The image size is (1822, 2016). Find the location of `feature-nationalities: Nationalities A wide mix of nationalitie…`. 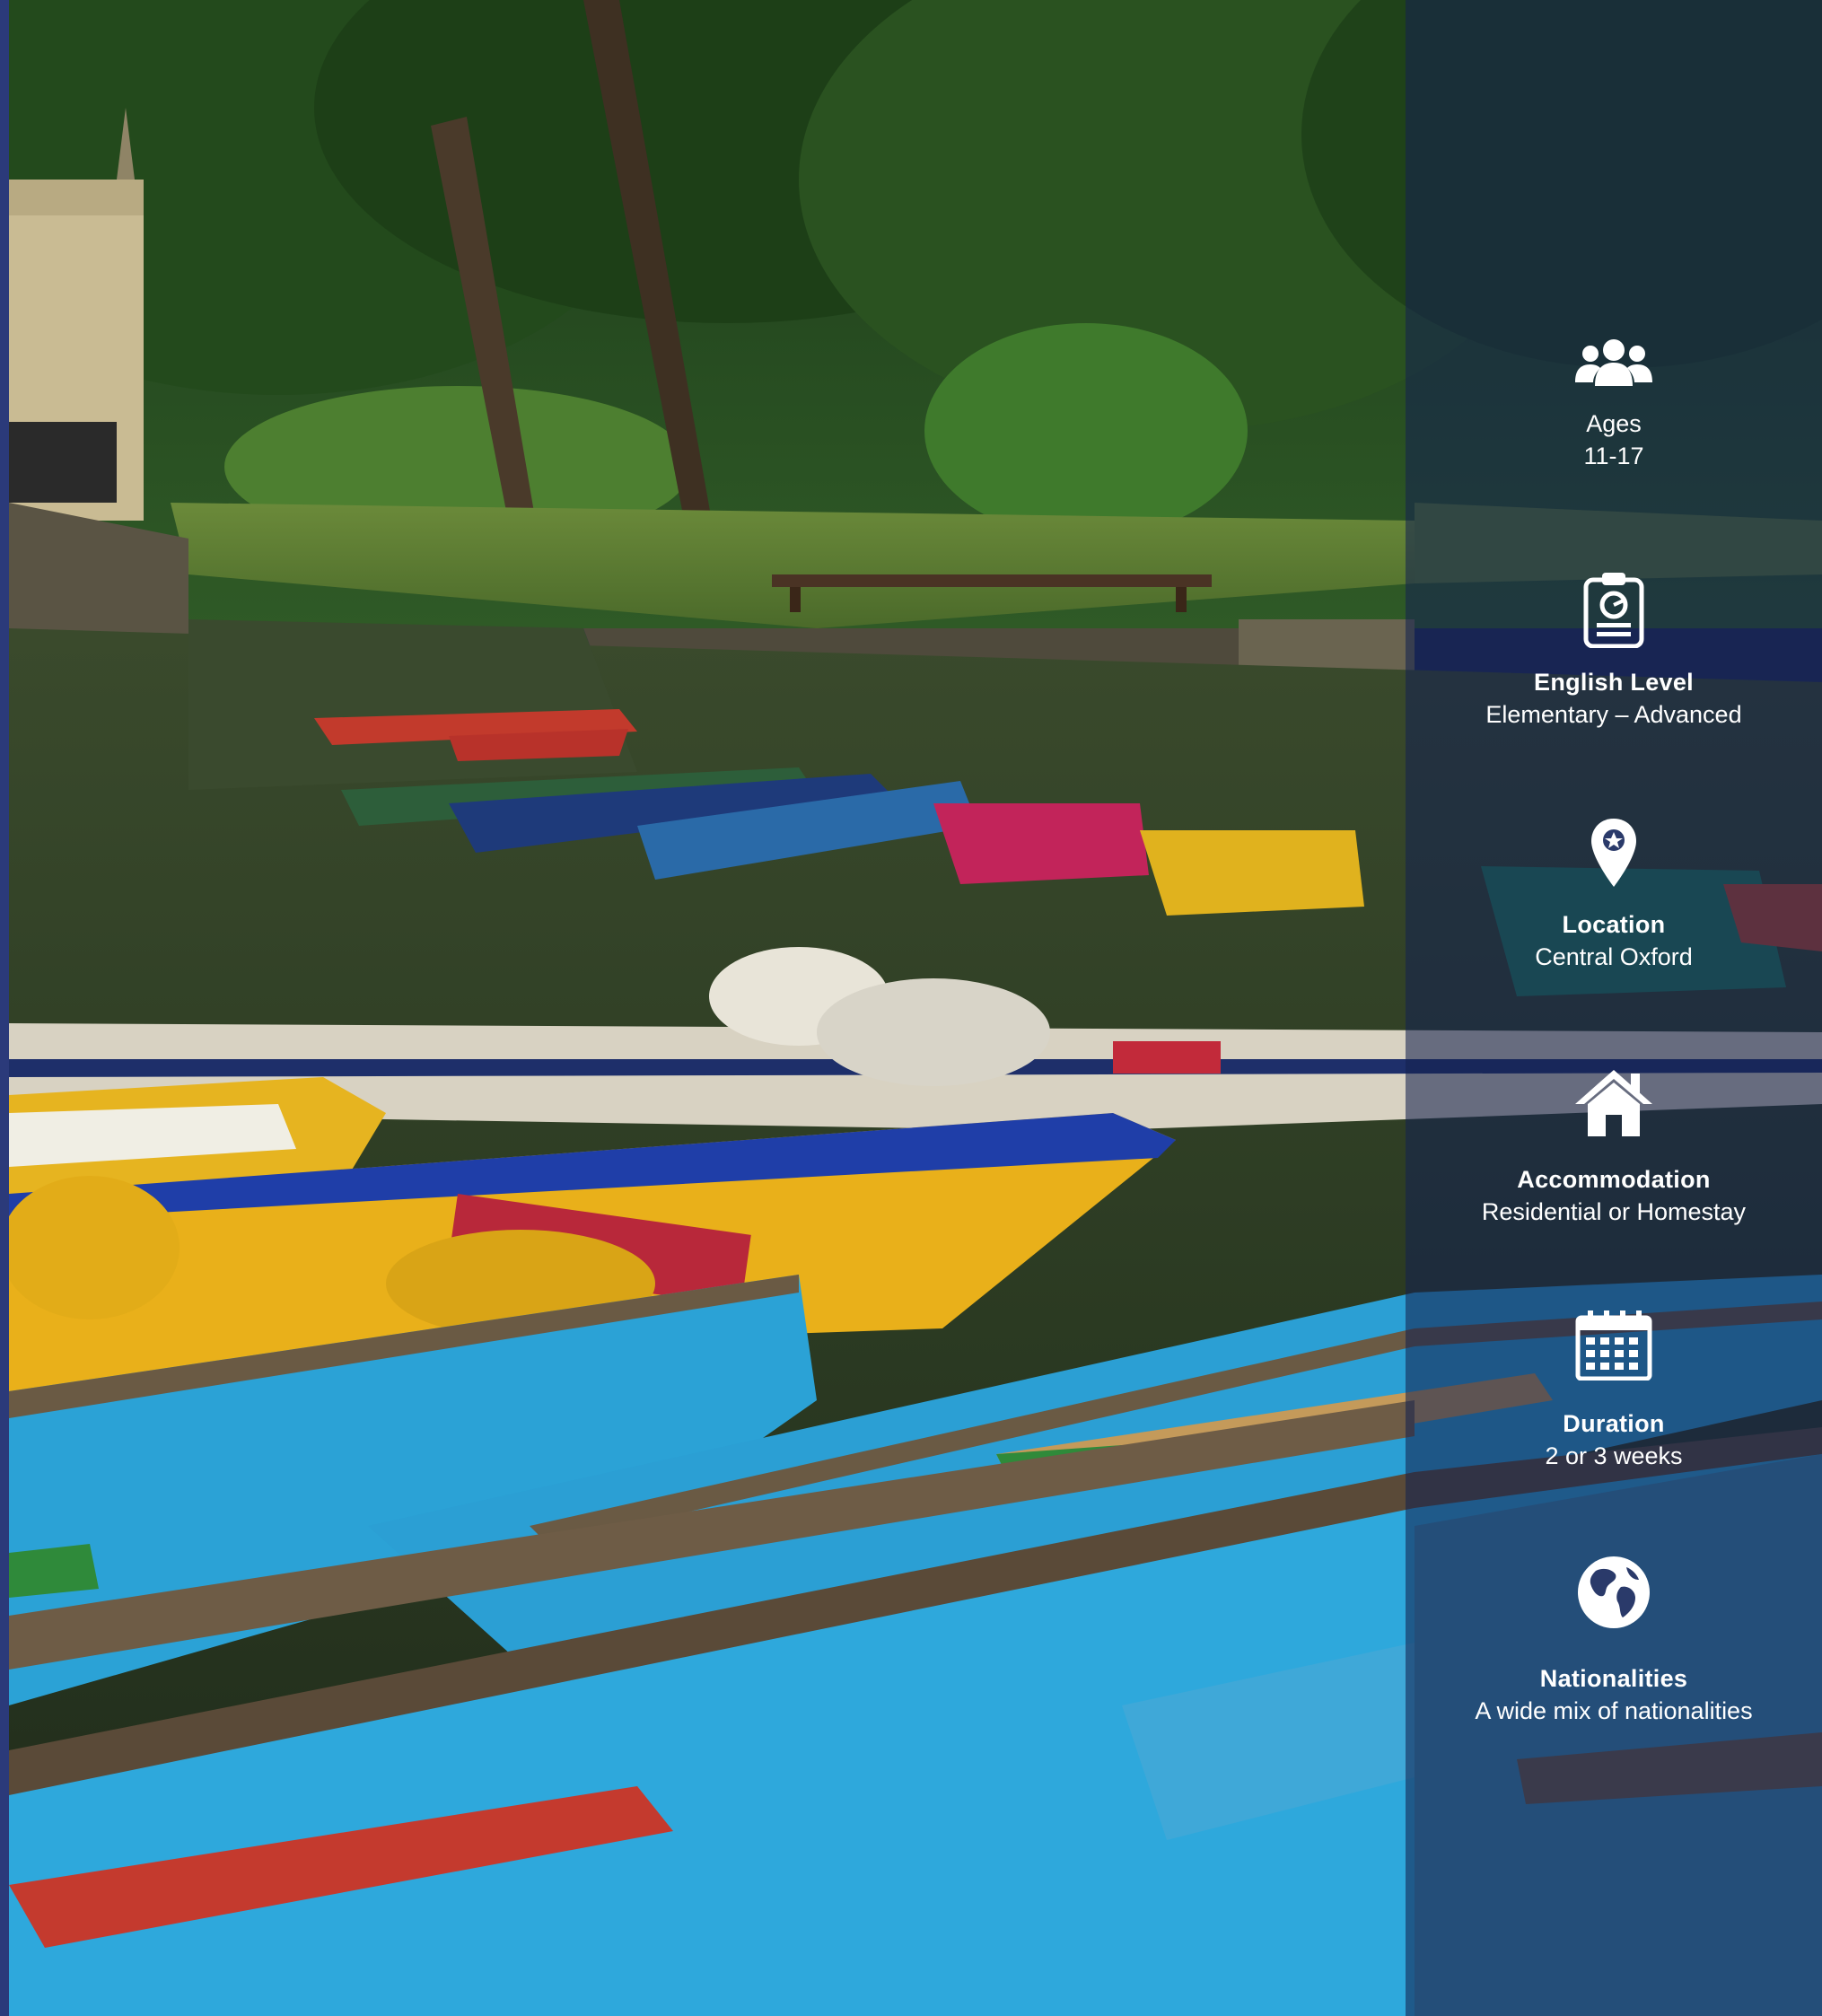

feature-nationalities: Nationalities A wide mix of nationalitie… is located at coordinates (1614, 1641).